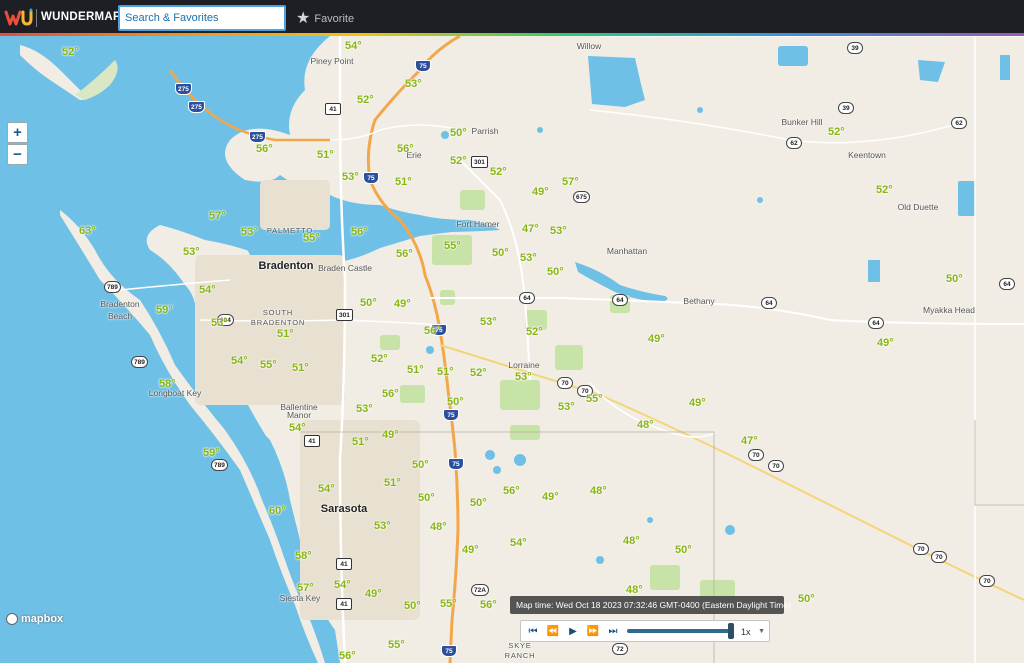  What do you see at coordinates (325, 19) in the screenshot?
I see `favorite-button: ★ Favorite` at bounding box center [325, 19].